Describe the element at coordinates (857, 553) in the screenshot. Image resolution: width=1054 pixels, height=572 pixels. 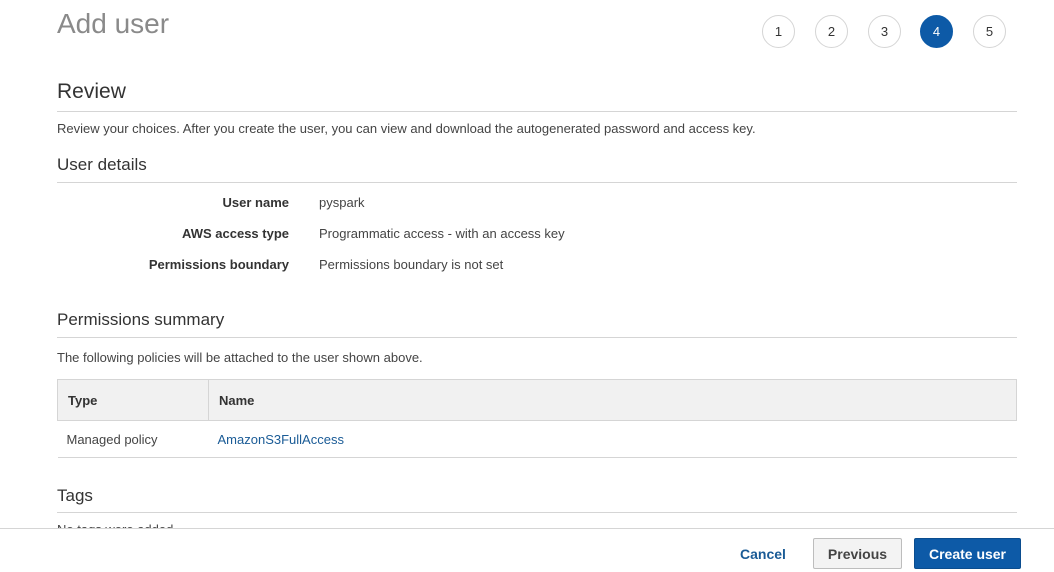
I see `previous-button: Previous` at that location.